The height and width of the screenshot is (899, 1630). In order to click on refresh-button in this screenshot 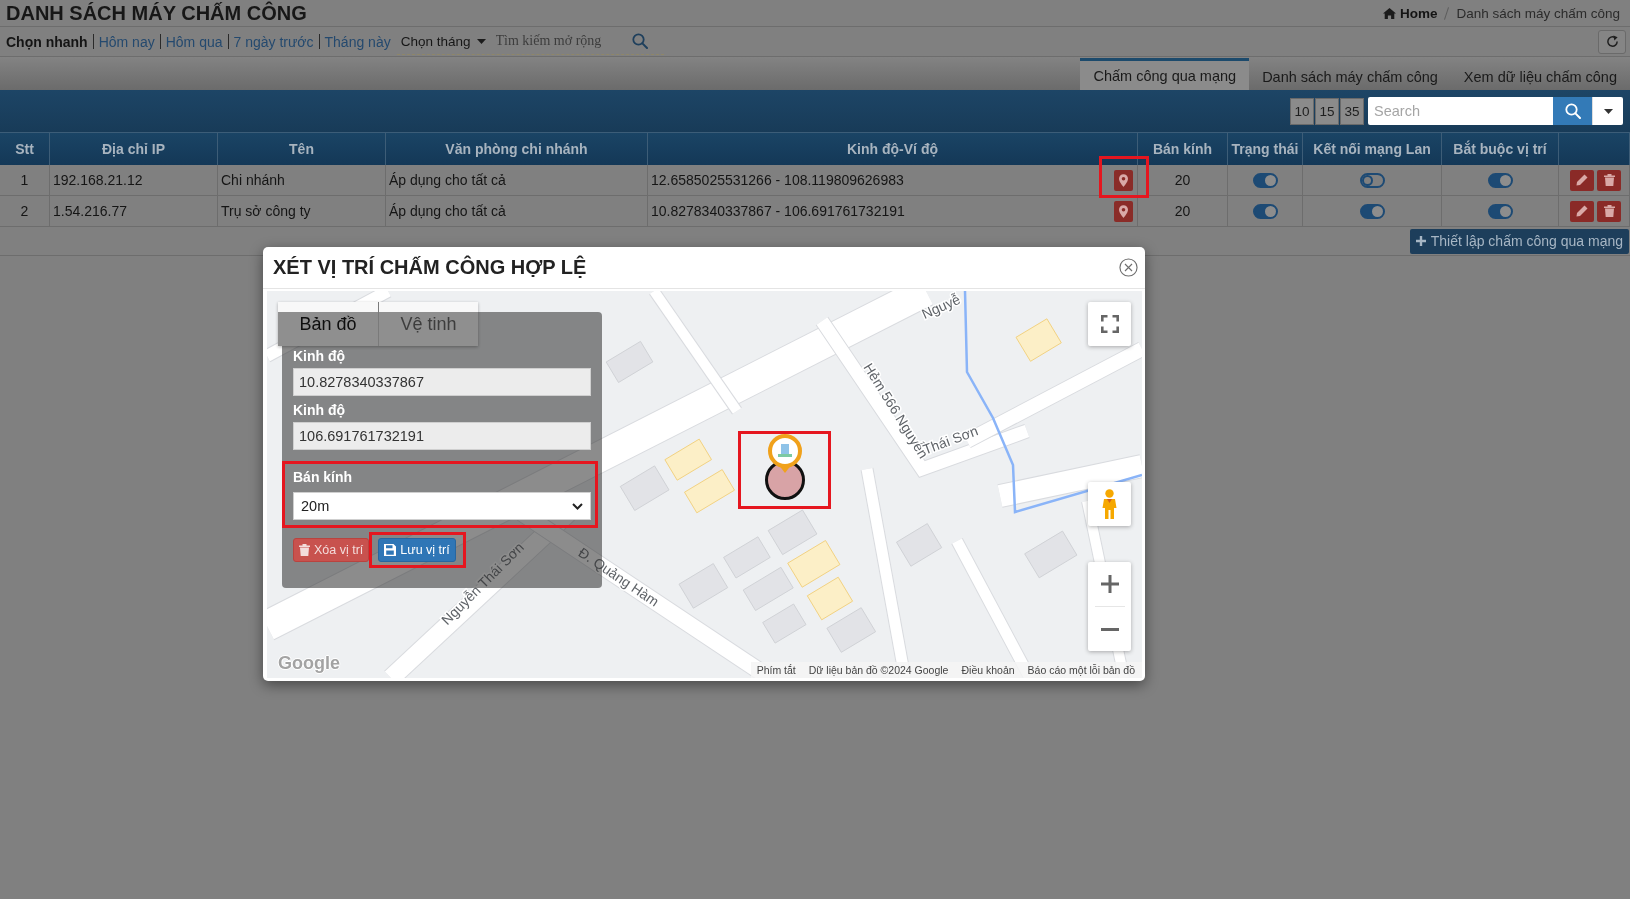, I will do `click(1612, 41)`.